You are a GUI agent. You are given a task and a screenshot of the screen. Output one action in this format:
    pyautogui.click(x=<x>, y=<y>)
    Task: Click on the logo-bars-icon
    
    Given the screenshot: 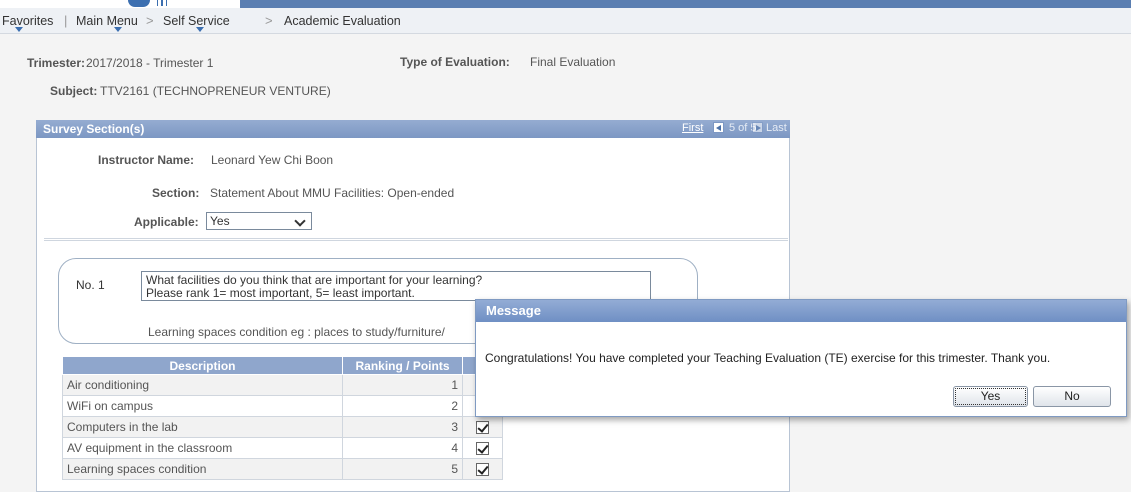 What is the action you would take?
    pyautogui.click(x=162, y=3)
    